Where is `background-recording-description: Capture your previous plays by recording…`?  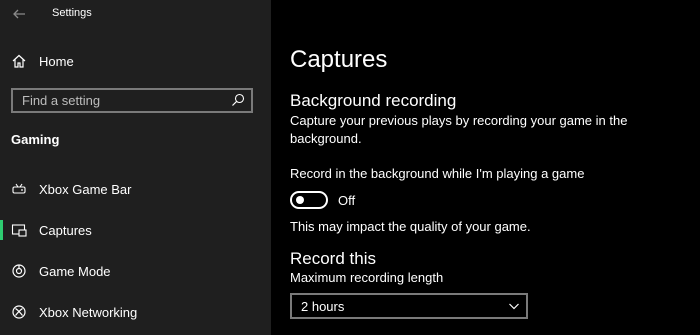
background-recording-description: Capture your previous plays by recording… is located at coordinates (459, 129).